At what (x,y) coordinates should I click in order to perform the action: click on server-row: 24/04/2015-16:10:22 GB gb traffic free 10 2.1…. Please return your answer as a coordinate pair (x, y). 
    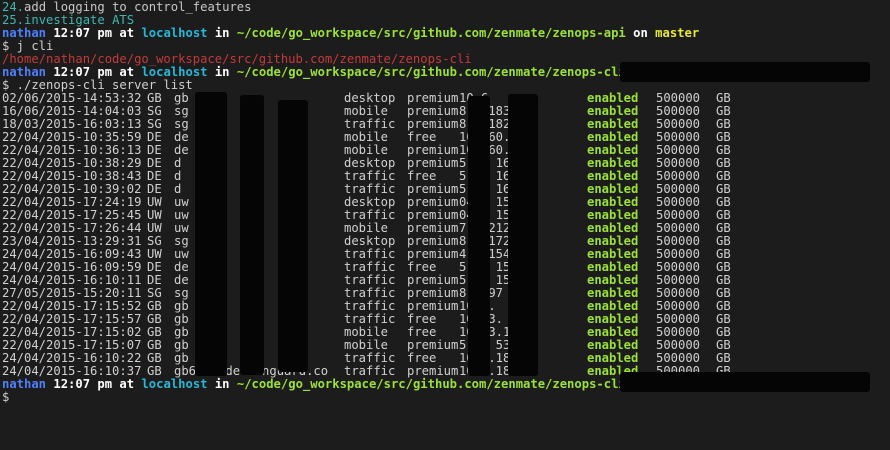
    Looking at the image, I should click on (445, 358).